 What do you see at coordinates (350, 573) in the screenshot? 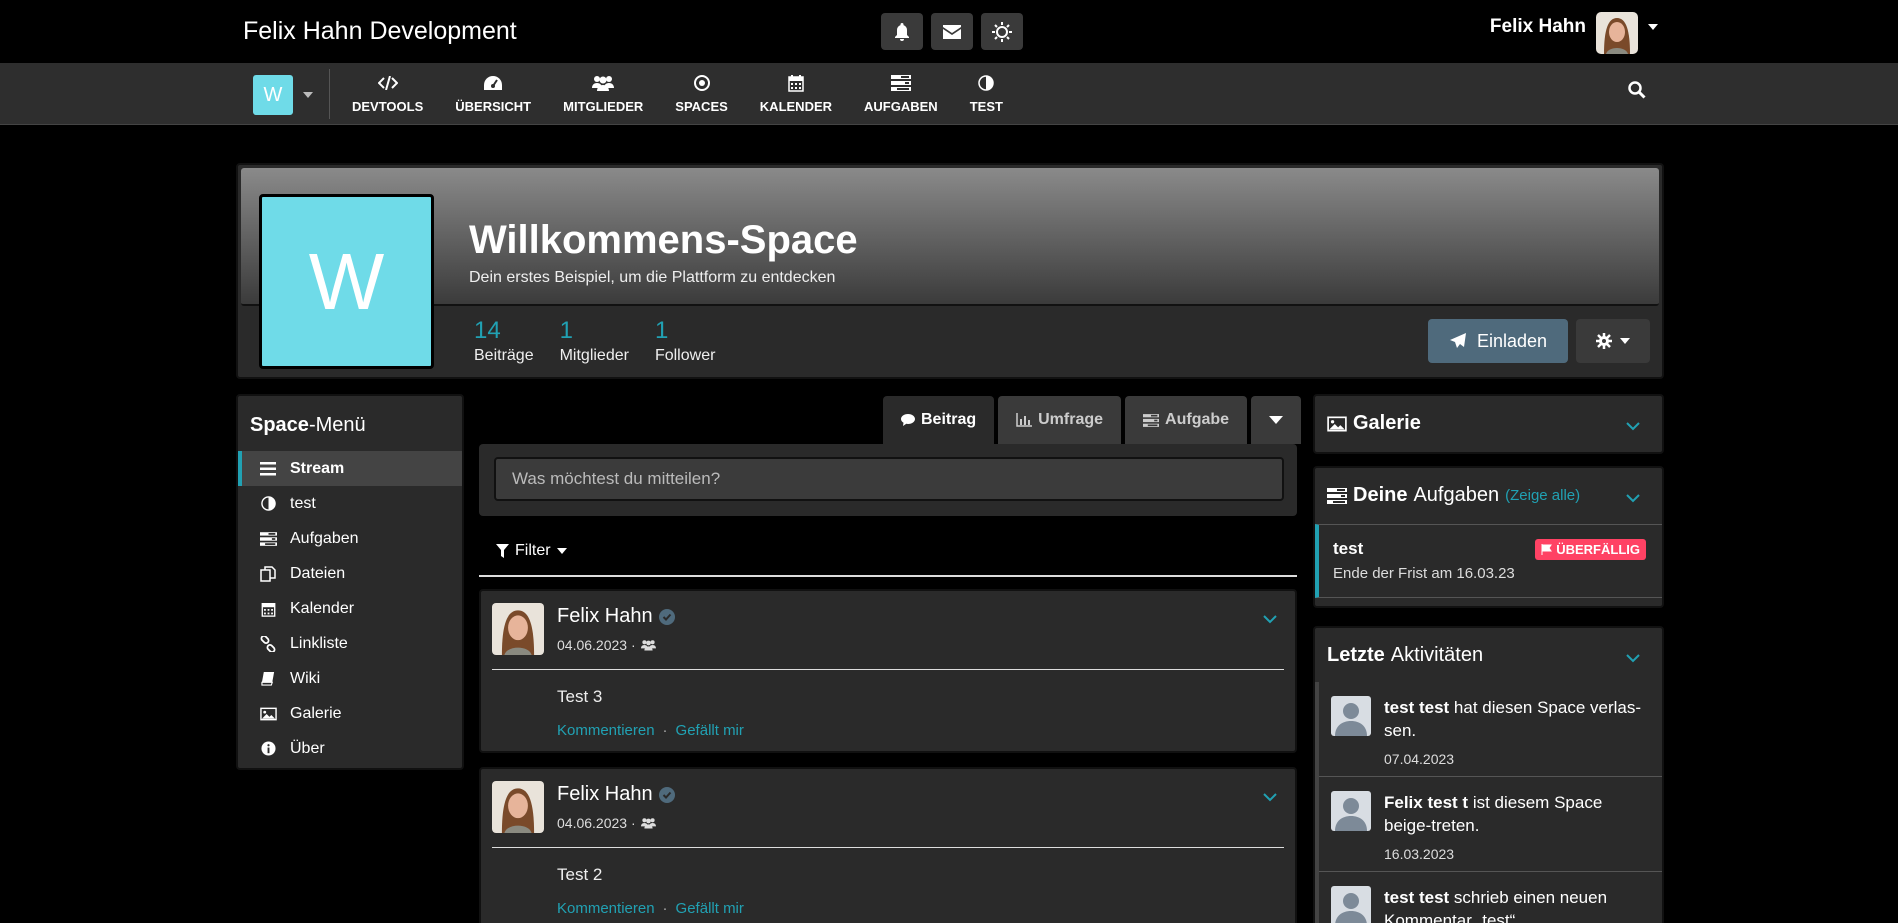
I see `menu-item-dateien: Dateien` at bounding box center [350, 573].